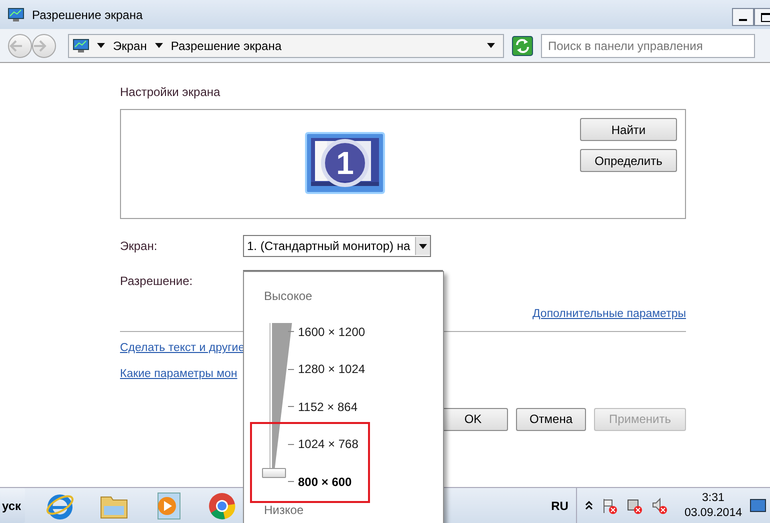 The image size is (770, 523). I want to click on preview-button: Найти, so click(628, 129).